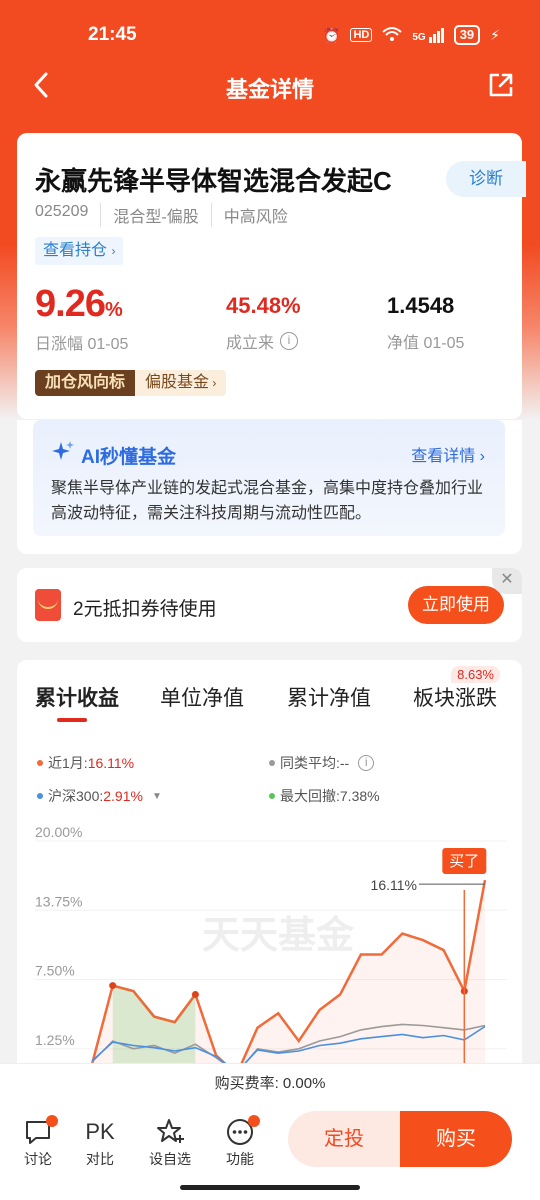 The height and width of the screenshot is (1200, 540). I want to click on legend-peer-value: --, so click(344, 763).